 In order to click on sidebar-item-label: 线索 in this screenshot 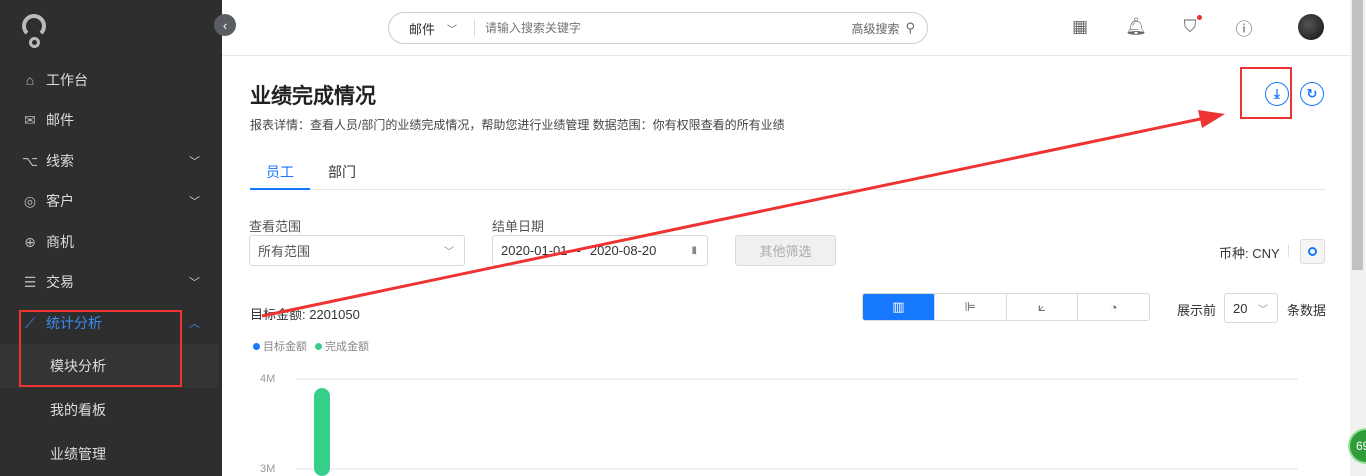, I will do `click(60, 161)`.